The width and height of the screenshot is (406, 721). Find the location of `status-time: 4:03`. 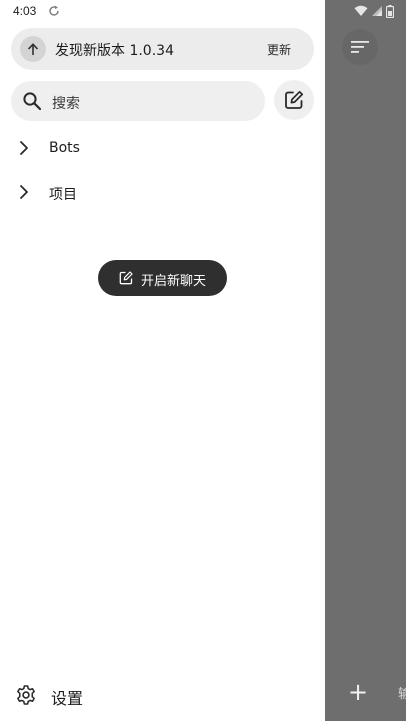

status-time: 4:03 is located at coordinates (25, 11).